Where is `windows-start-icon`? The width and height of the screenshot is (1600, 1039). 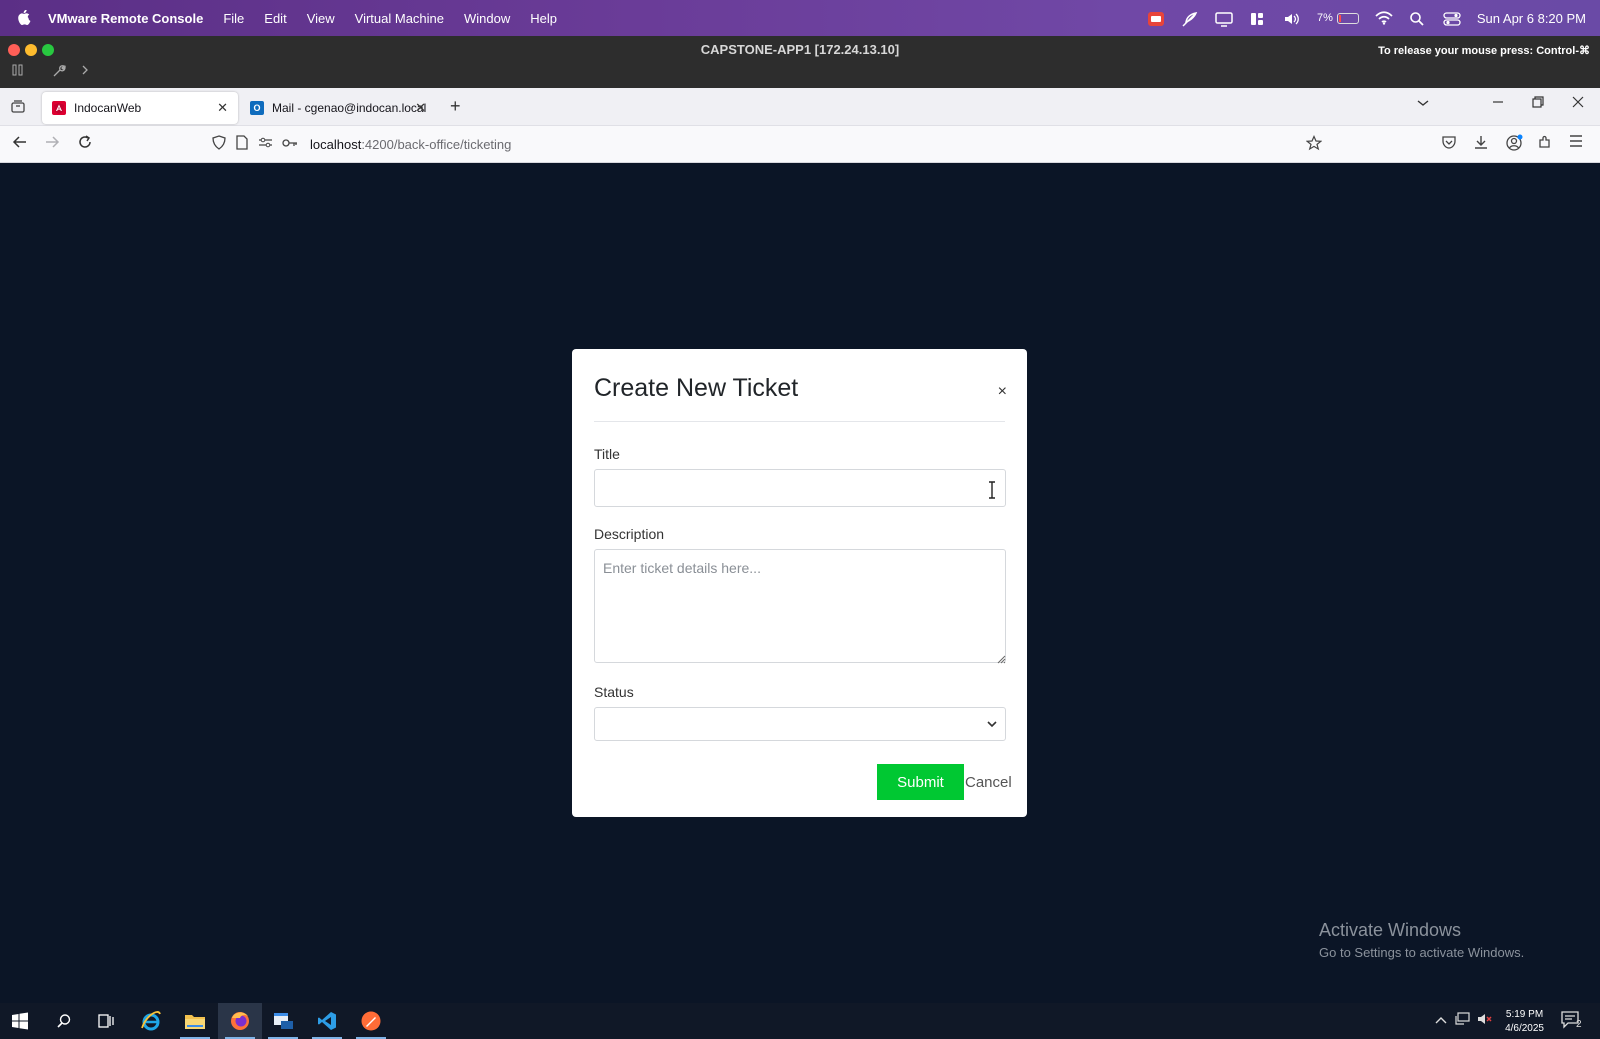 windows-start-icon is located at coordinates (20, 1021).